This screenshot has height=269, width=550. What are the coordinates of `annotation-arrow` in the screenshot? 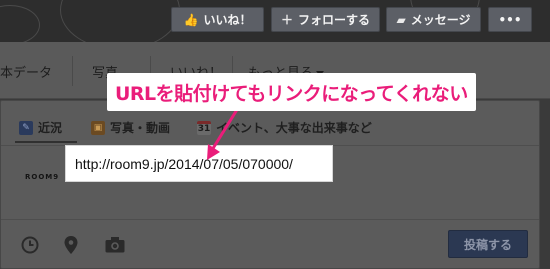 It's located at (223, 133).